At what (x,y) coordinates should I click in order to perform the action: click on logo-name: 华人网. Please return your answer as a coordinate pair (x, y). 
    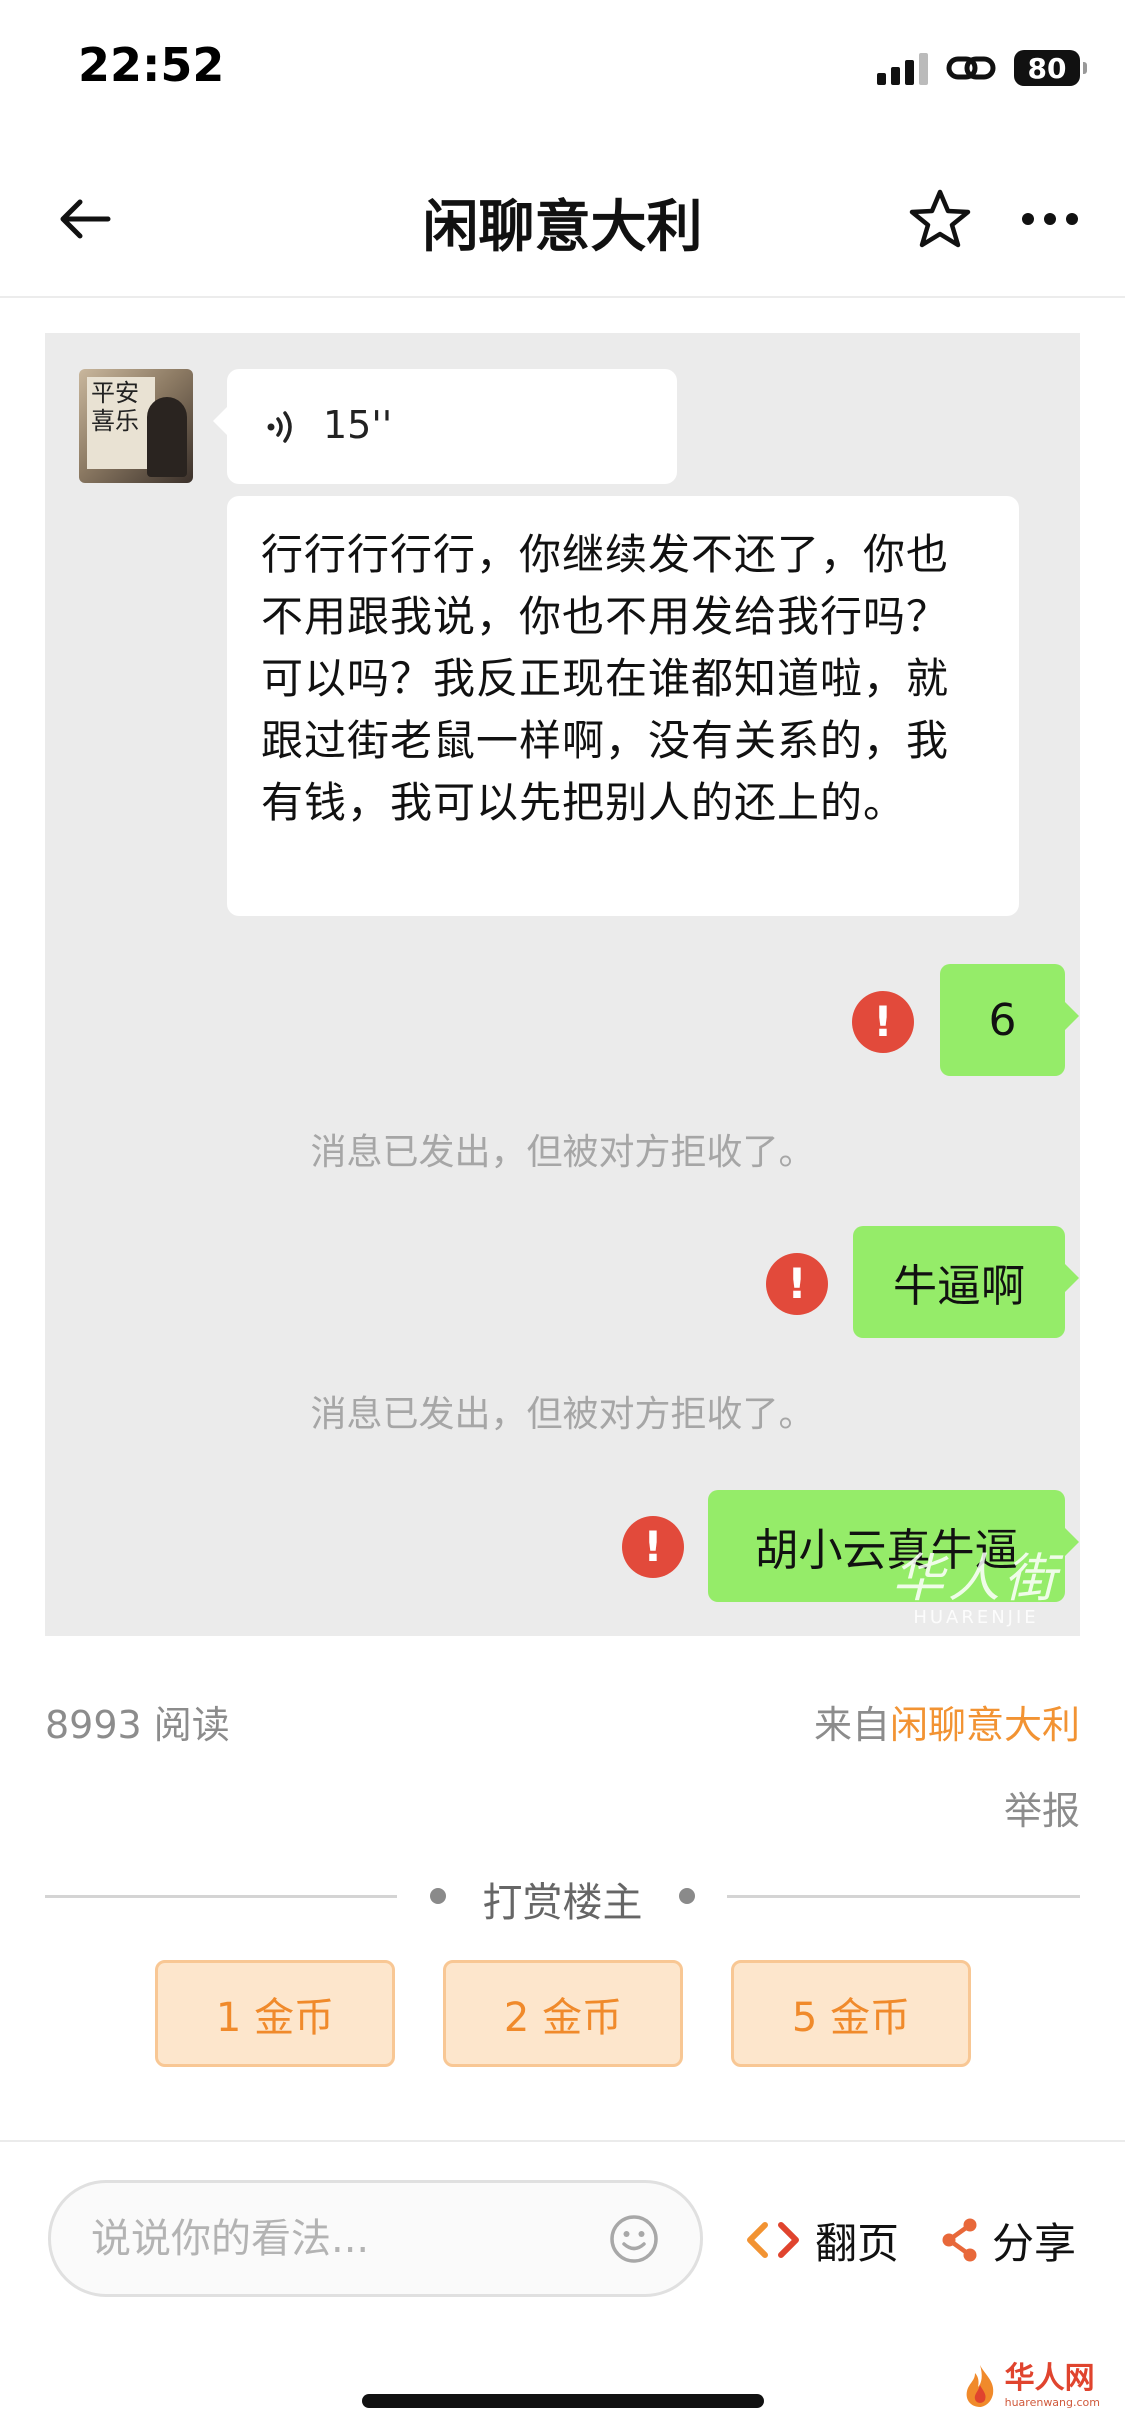
    Looking at the image, I should click on (1049, 2378).